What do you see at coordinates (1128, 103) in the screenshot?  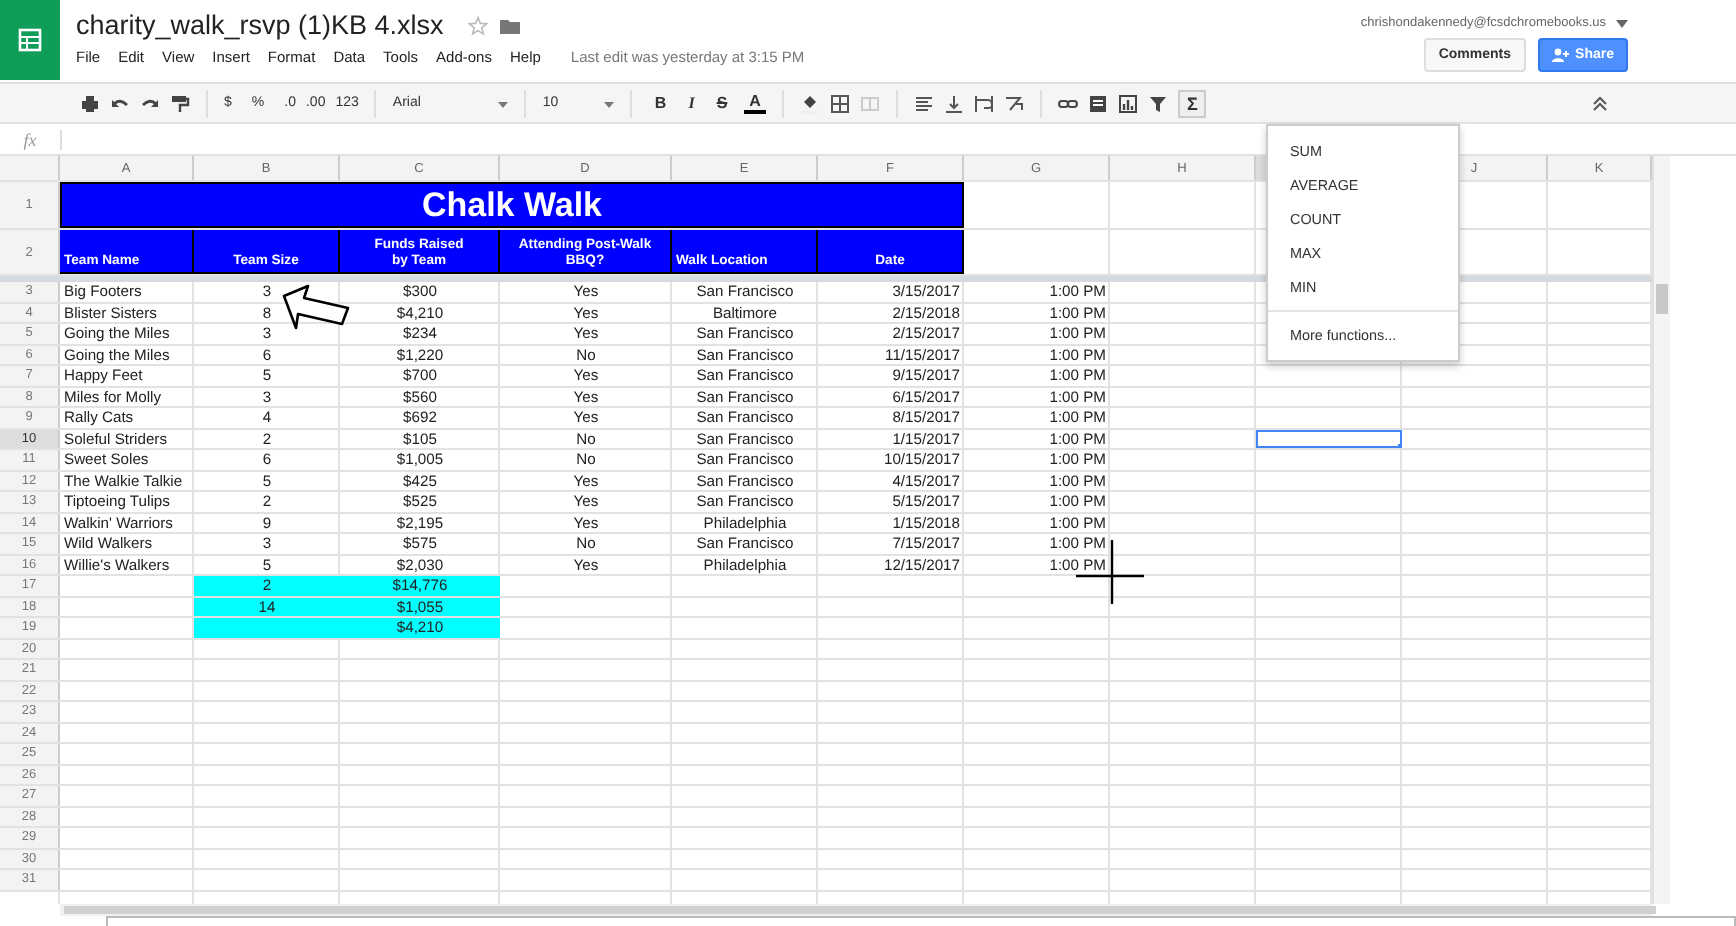 I see `chart-icon` at bounding box center [1128, 103].